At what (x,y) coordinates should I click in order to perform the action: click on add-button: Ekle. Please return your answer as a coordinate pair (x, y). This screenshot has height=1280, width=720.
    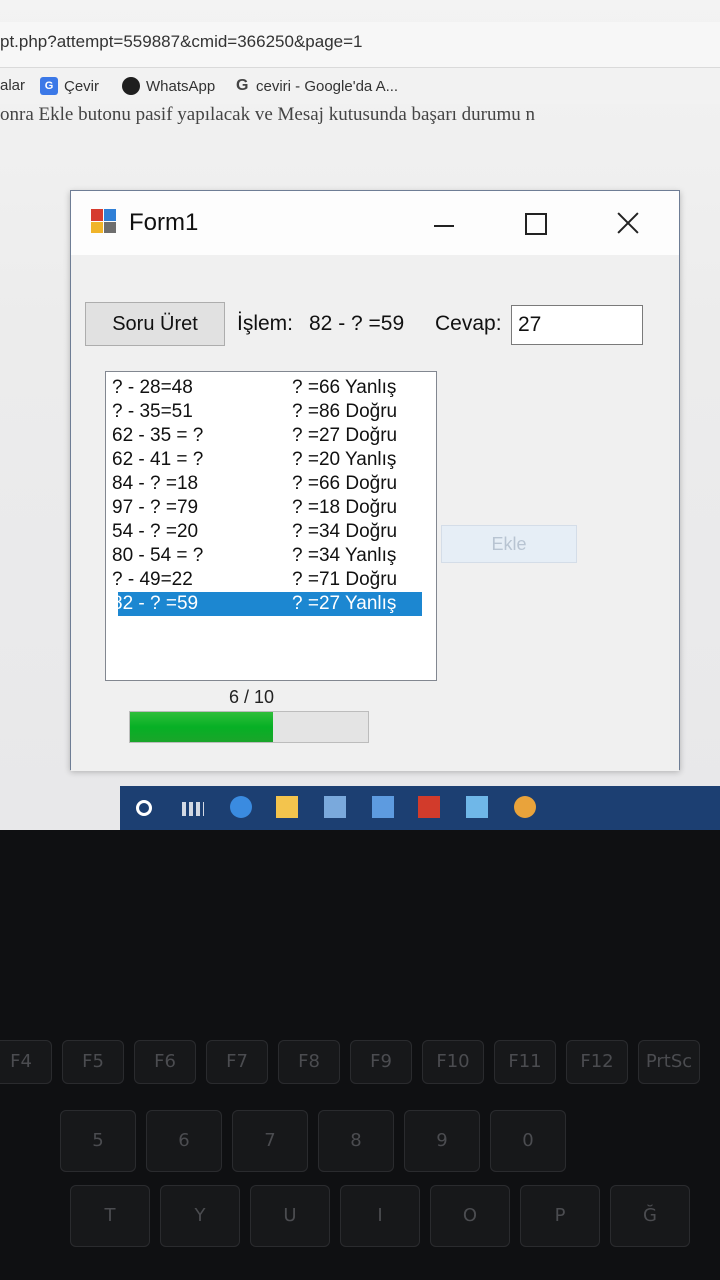
    Looking at the image, I should click on (509, 544).